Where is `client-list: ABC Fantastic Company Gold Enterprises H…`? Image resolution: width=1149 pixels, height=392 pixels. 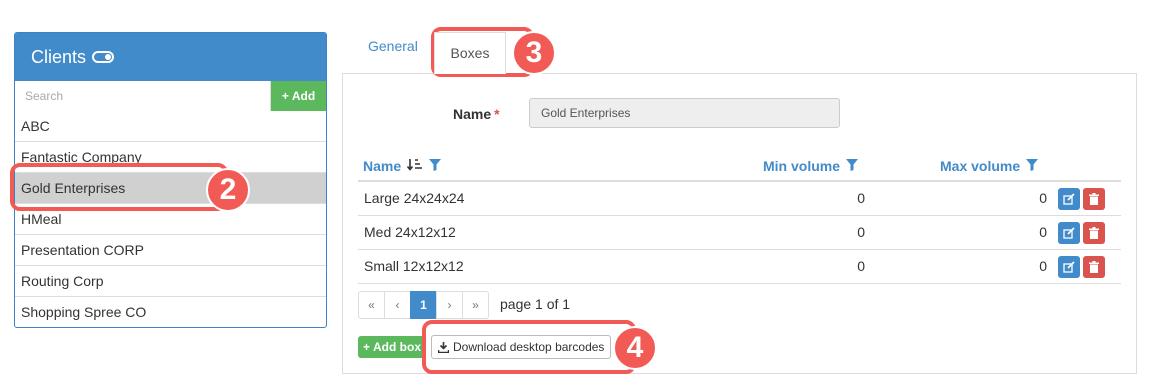
client-list: ABC Fantastic Company Gold Enterprises H… is located at coordinates (170, 219).